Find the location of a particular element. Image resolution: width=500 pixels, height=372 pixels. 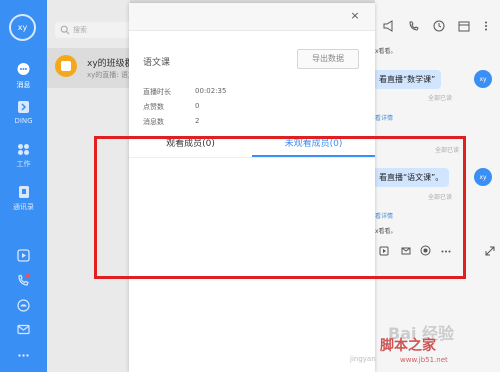

rail-item-ding: DING is located at coordinates (23, 112).